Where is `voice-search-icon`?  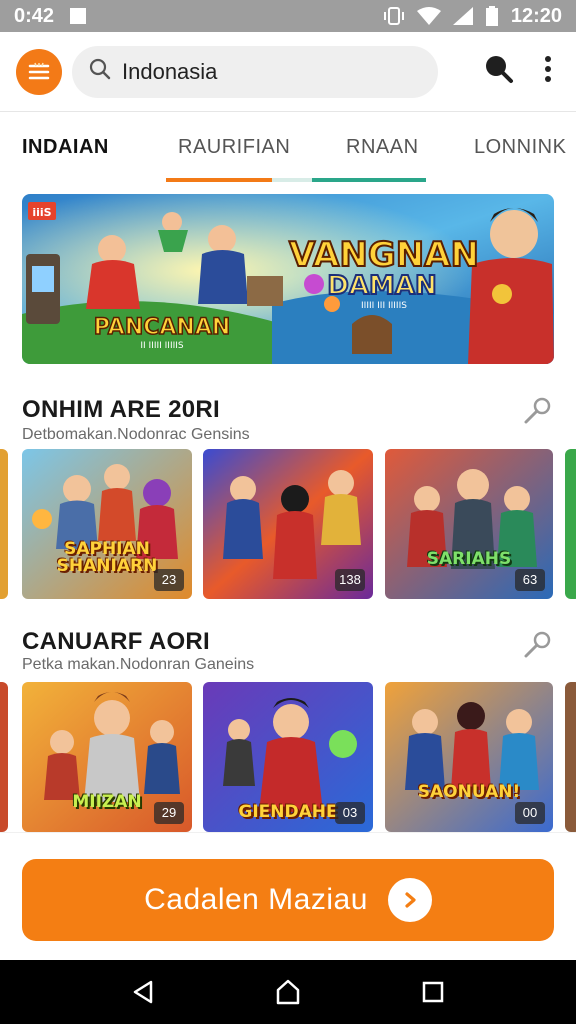
voice-search-icon is located at coordinates (498, 71).